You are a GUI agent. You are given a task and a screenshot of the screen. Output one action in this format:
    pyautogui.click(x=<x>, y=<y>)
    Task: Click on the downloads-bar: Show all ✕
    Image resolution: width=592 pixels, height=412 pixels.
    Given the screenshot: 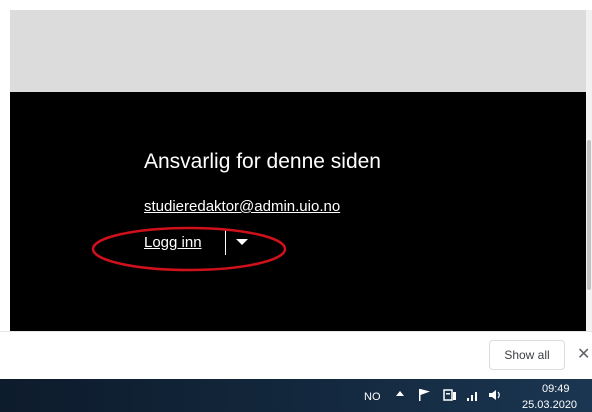 What is the action you would take?
    pyautogui.click(x=296, y=355)
    